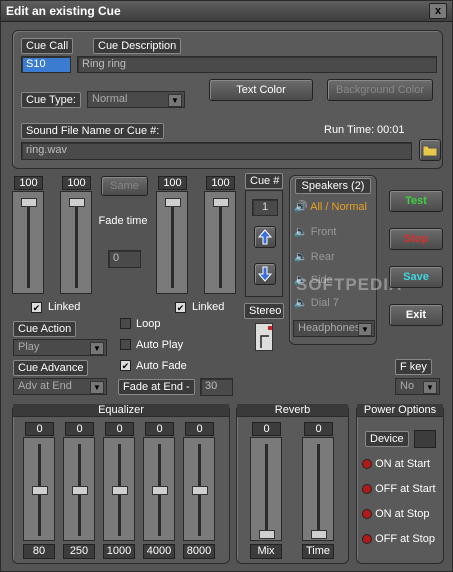 Image resolution: width=453 pixels, height=572 pixels. I want to click on browse-folder-button, so click(430, 150).